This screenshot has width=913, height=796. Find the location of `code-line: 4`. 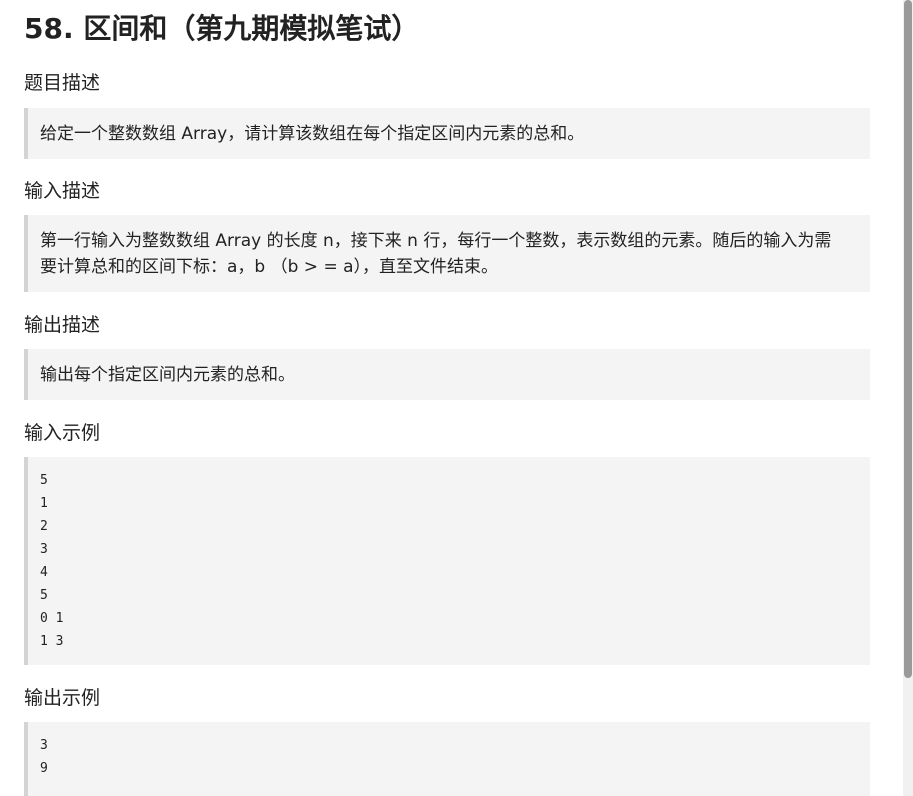

code-line: 4 is located at coordinates (44, 572).